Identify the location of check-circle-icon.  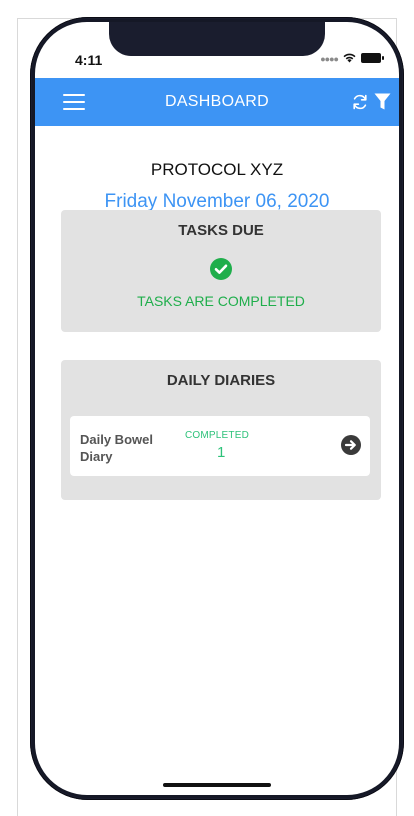
(221, 269).